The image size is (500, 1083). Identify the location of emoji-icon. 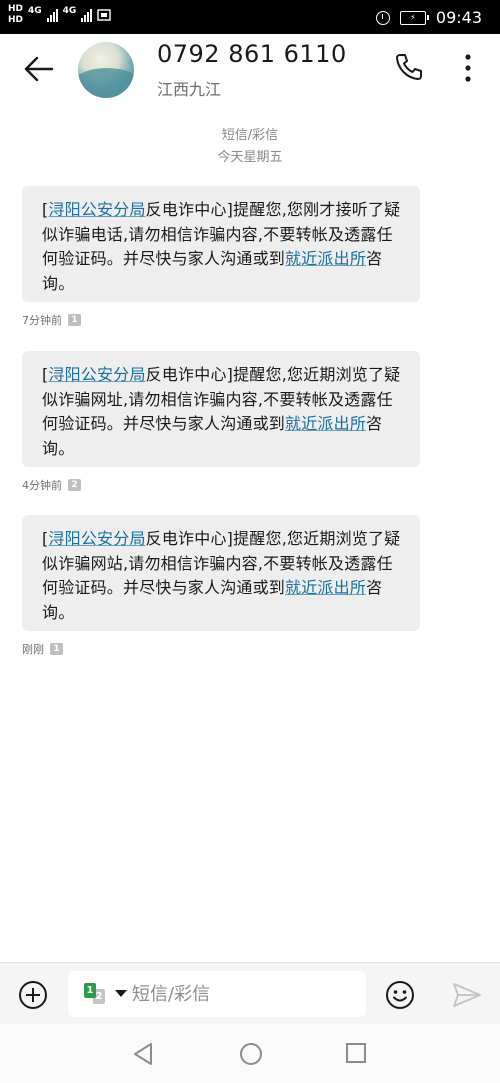
(400, 995).